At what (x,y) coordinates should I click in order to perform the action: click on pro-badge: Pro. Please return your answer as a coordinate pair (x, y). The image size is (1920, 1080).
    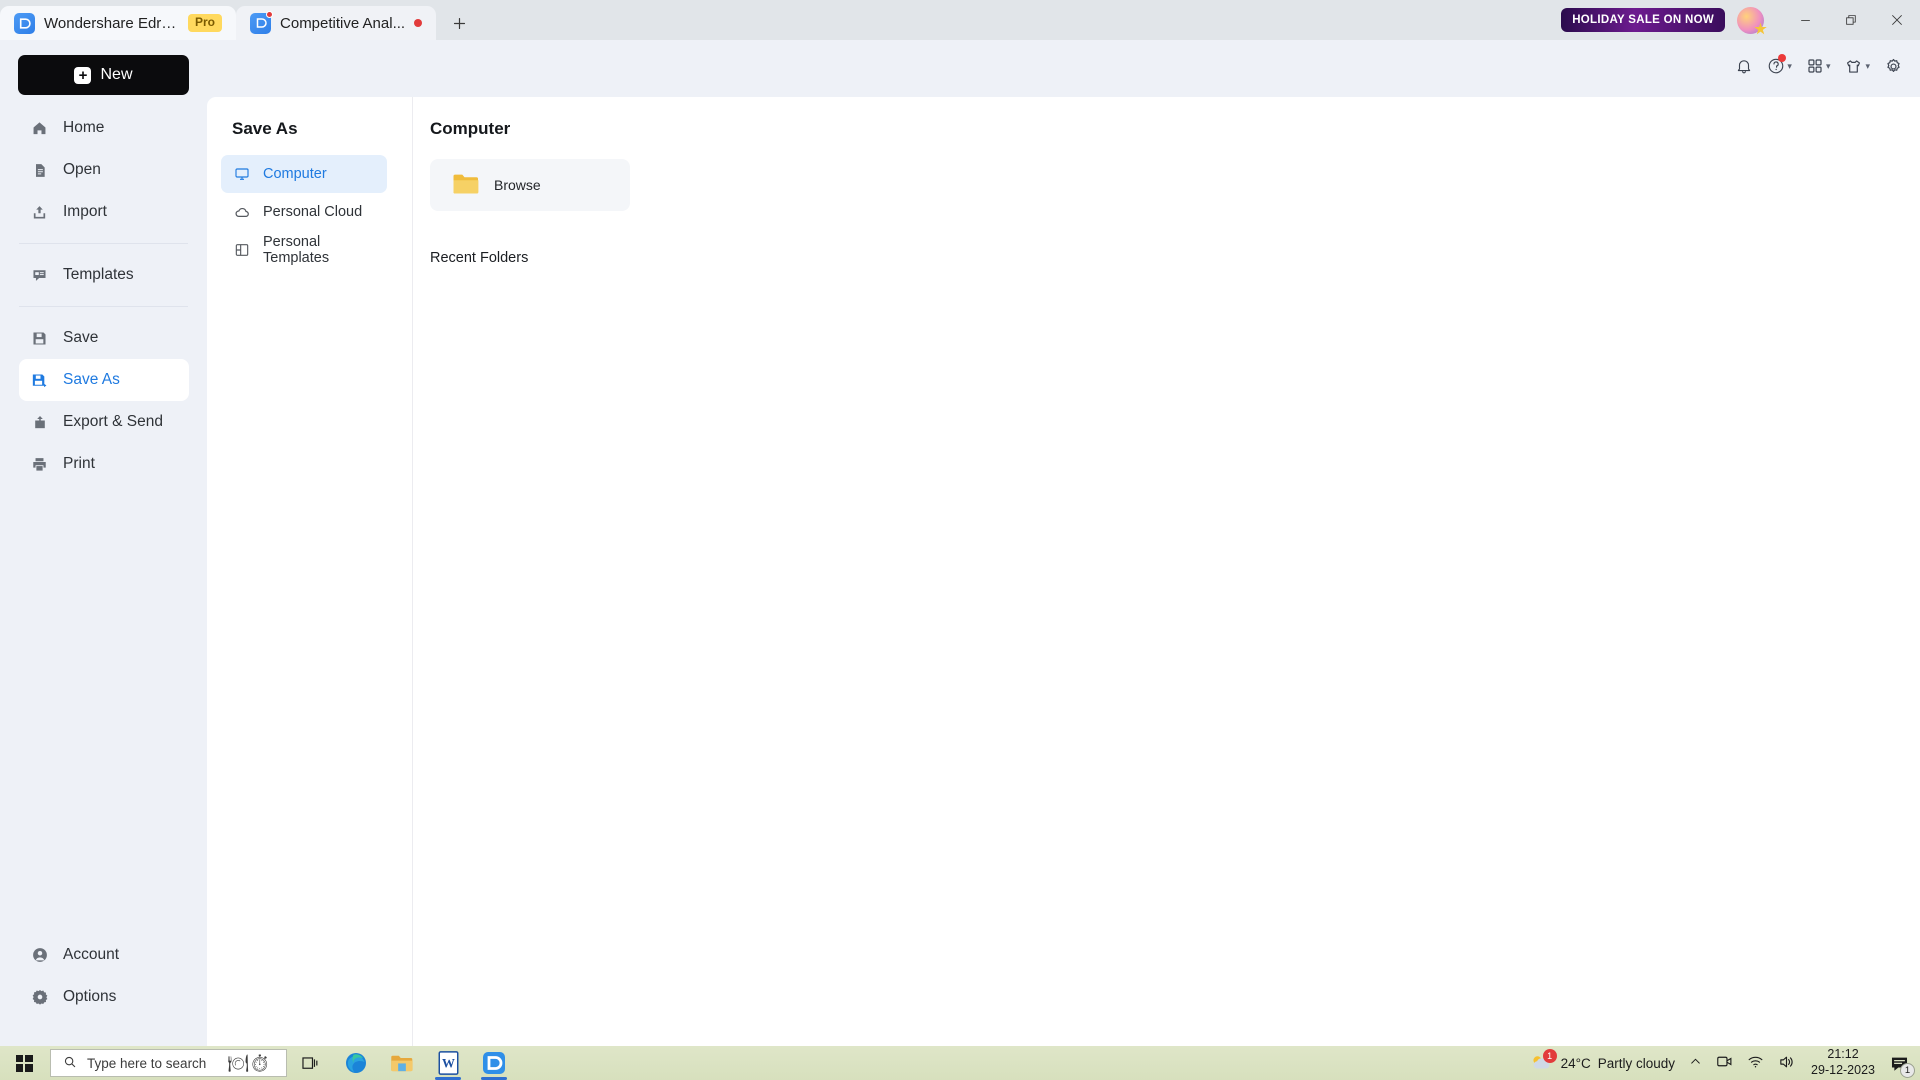
    Looking at the image, I should click on (205, 23).